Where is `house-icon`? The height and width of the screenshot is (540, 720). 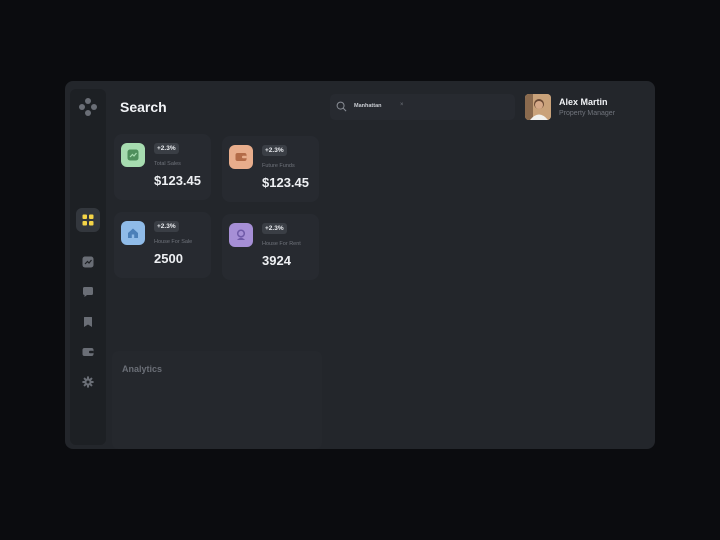 house-icon is located at coordinates (133, 233).